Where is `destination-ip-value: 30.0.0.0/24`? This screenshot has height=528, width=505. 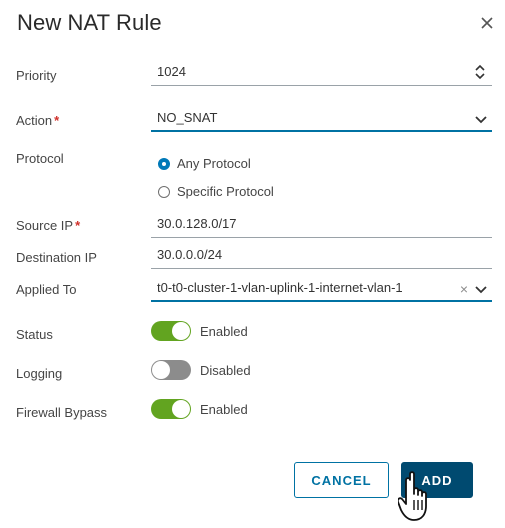
destination-ip-value: 30.0.0.0/24 is located at coordinates (190, 254).